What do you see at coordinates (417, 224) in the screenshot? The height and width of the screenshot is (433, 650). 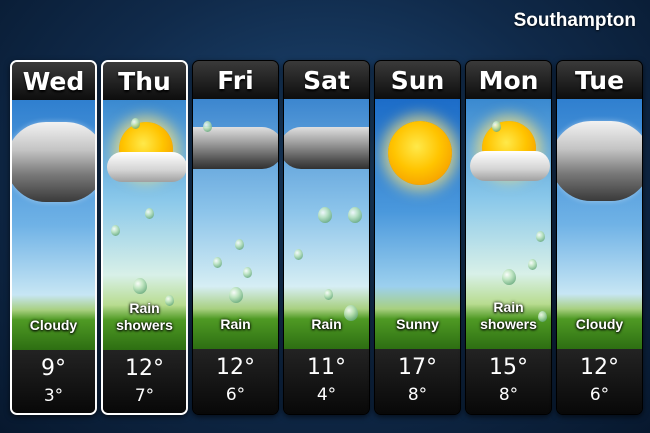 I see `sunny-icon: Sunny` at bounding box center [417, 224].